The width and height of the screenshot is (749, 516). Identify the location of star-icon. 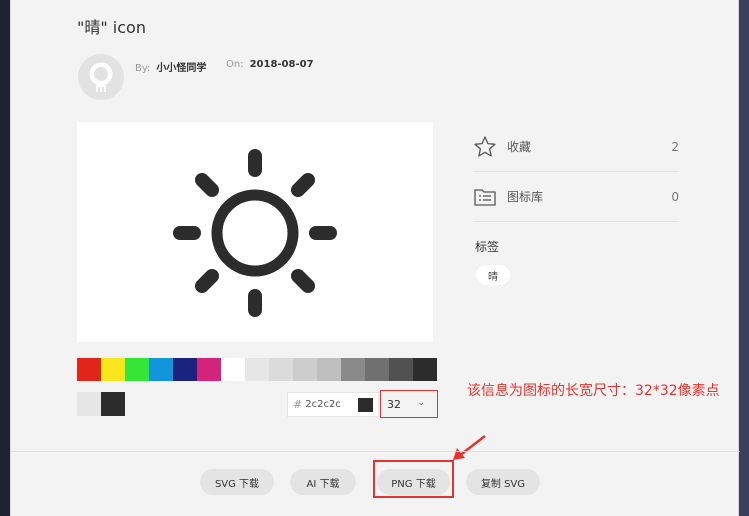
(485, 146).